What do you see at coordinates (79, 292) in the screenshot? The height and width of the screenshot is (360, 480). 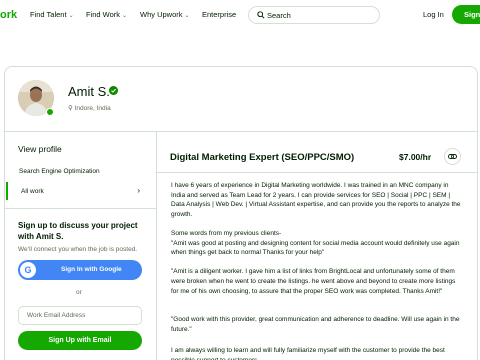 I see `or-separator: or` at bounding box center [79, 292].